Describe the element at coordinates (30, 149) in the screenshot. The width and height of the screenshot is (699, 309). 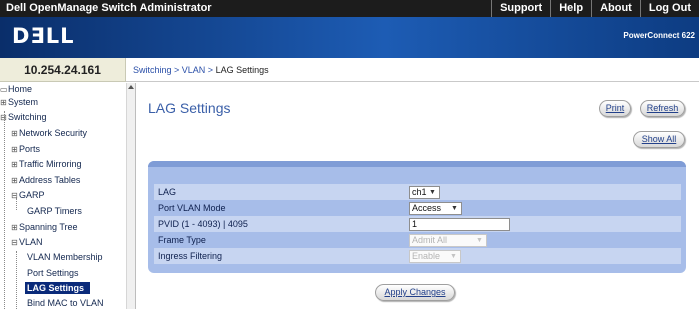
I see `sidebar-item-label: Ports` at that location.